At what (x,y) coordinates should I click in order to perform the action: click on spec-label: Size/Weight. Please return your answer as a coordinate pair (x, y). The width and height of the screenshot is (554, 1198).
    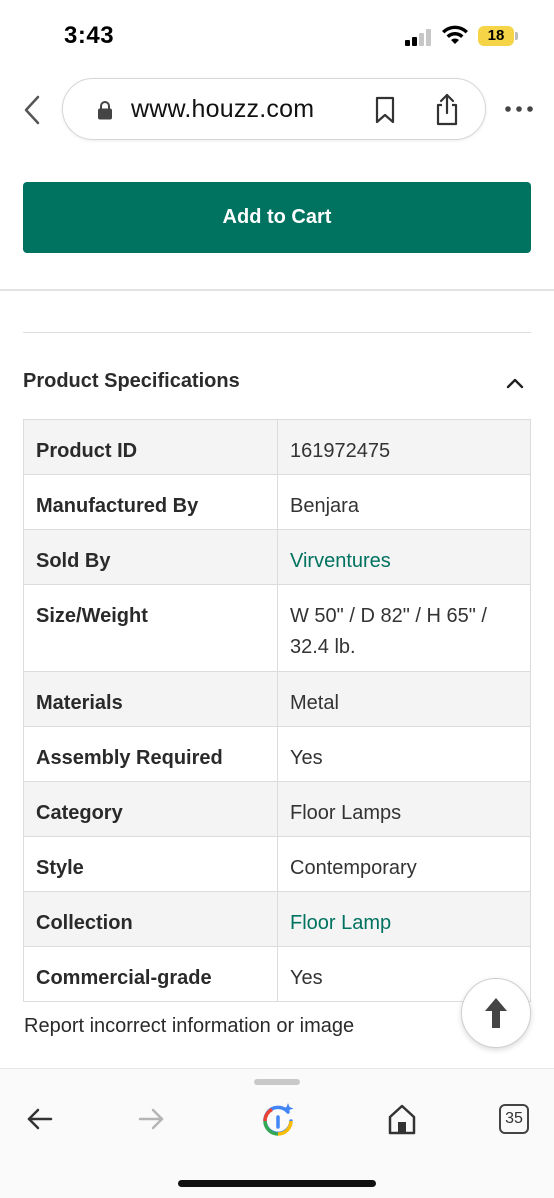
    Looking at the image, I should click on (150, 628).